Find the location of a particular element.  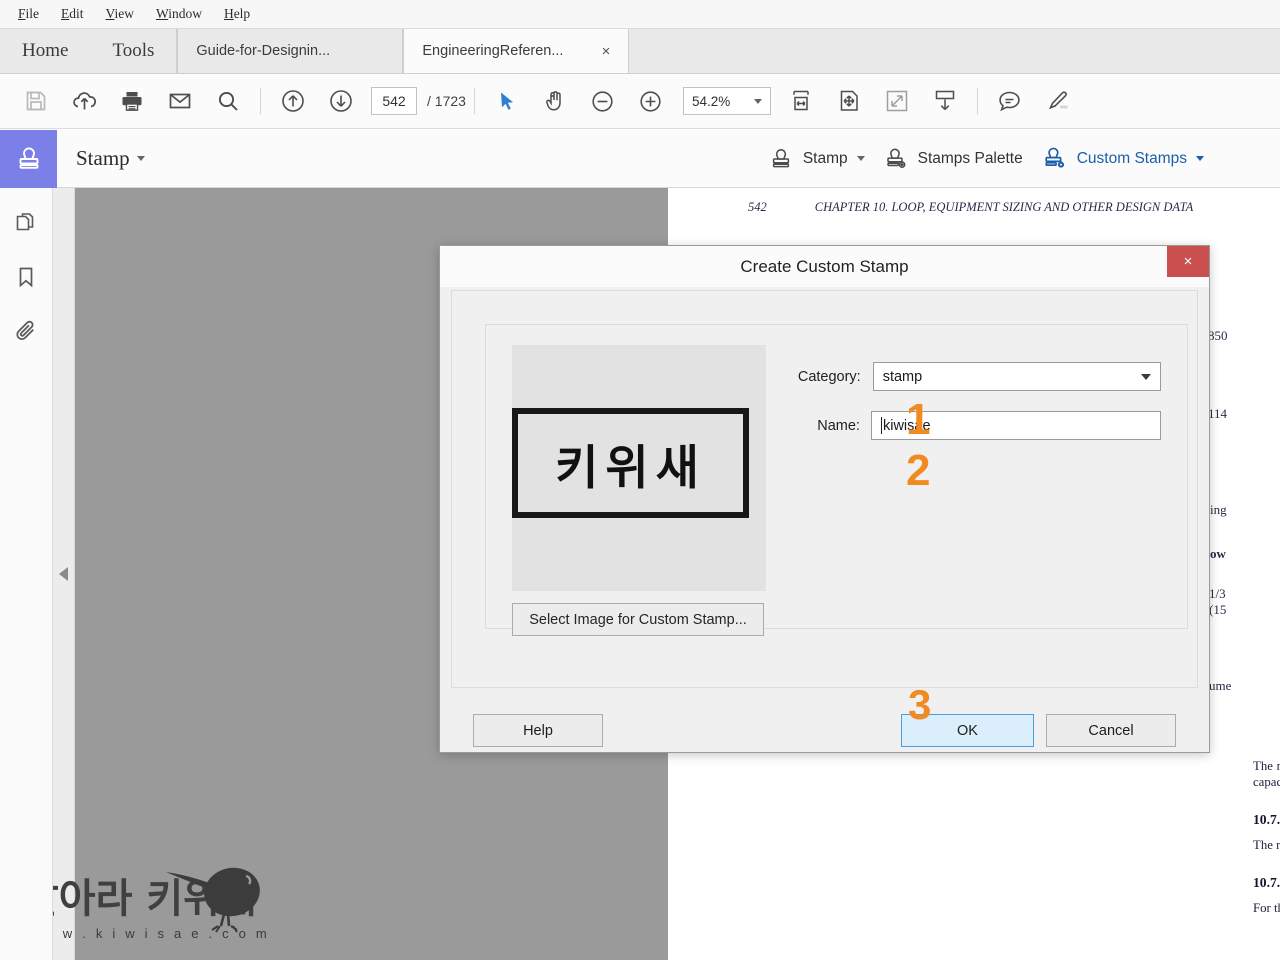

zoom-in-icon is located at coordinates (651, 101).